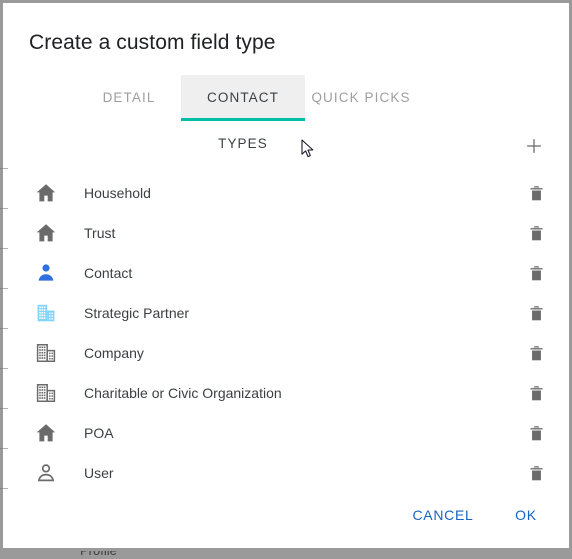  Describe the element at coordinates (287, 473) in the screenshot. I see `list-item: User` at that location.